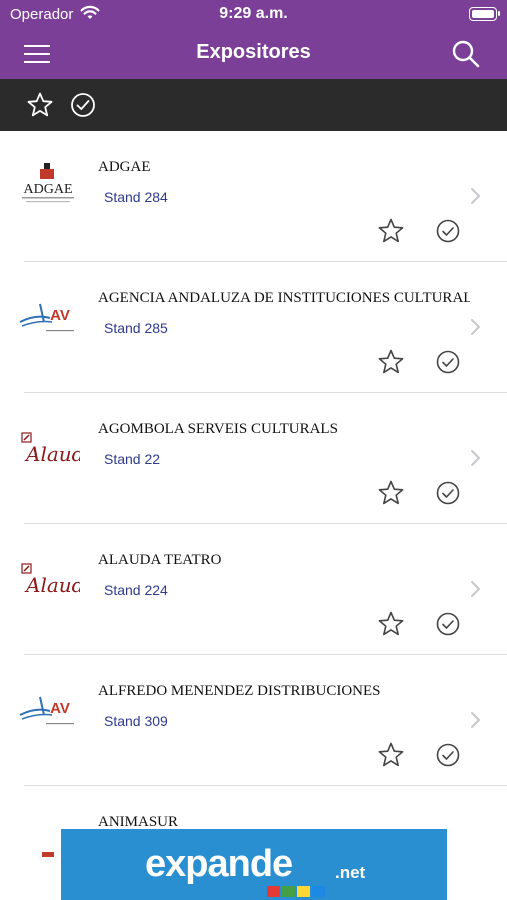 The width and height of the screenshot is (507, 900). I want to click on adgae-logo: ADGAE, so click(48, 183).